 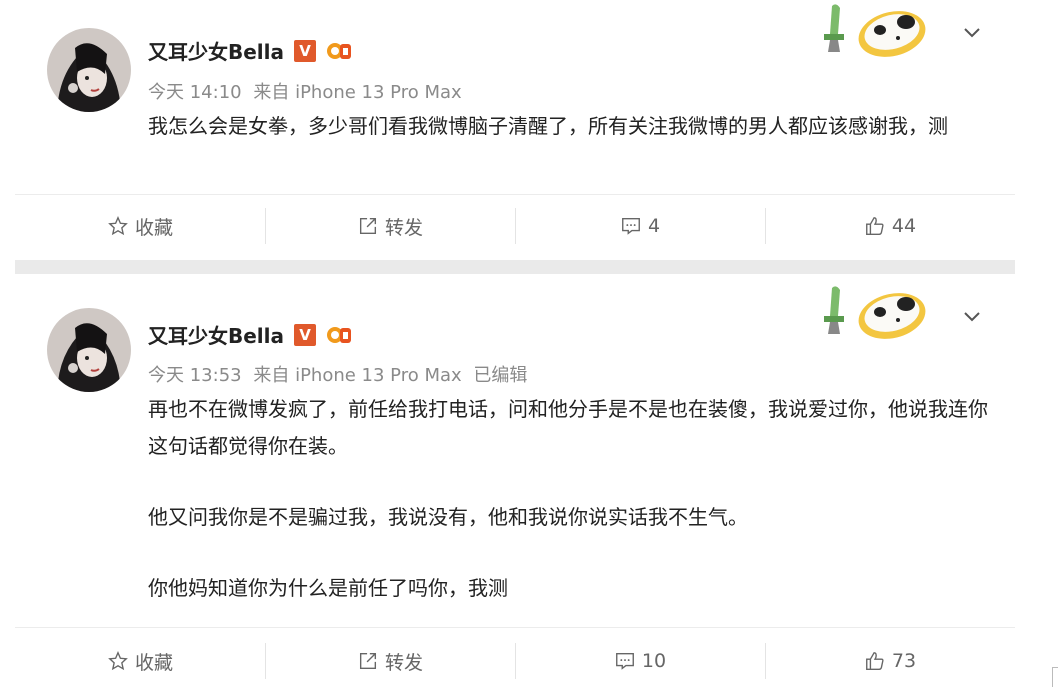 I want to click on comment-count: 4, so click(x=654, y=226).